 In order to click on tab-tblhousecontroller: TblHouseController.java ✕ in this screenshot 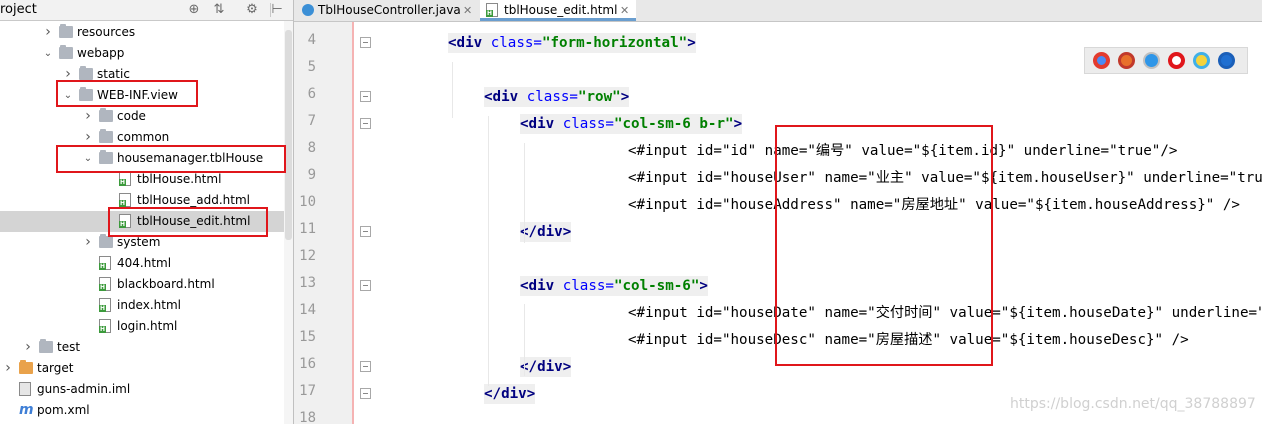, I will do `click(386, 10)`.